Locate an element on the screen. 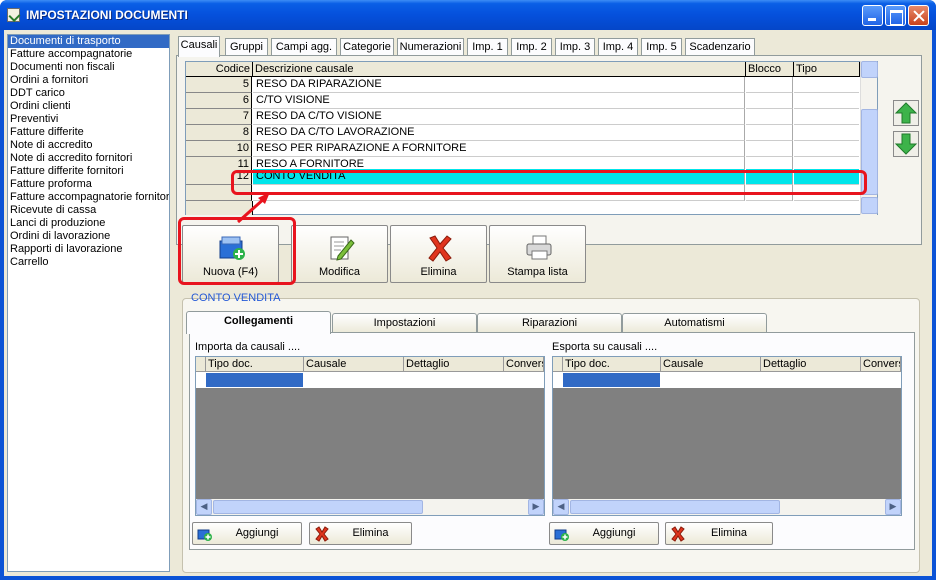 The height and width of the screenshot is (580, 936). export-add-button: Aggiungi is located at coordinates (604, 533).